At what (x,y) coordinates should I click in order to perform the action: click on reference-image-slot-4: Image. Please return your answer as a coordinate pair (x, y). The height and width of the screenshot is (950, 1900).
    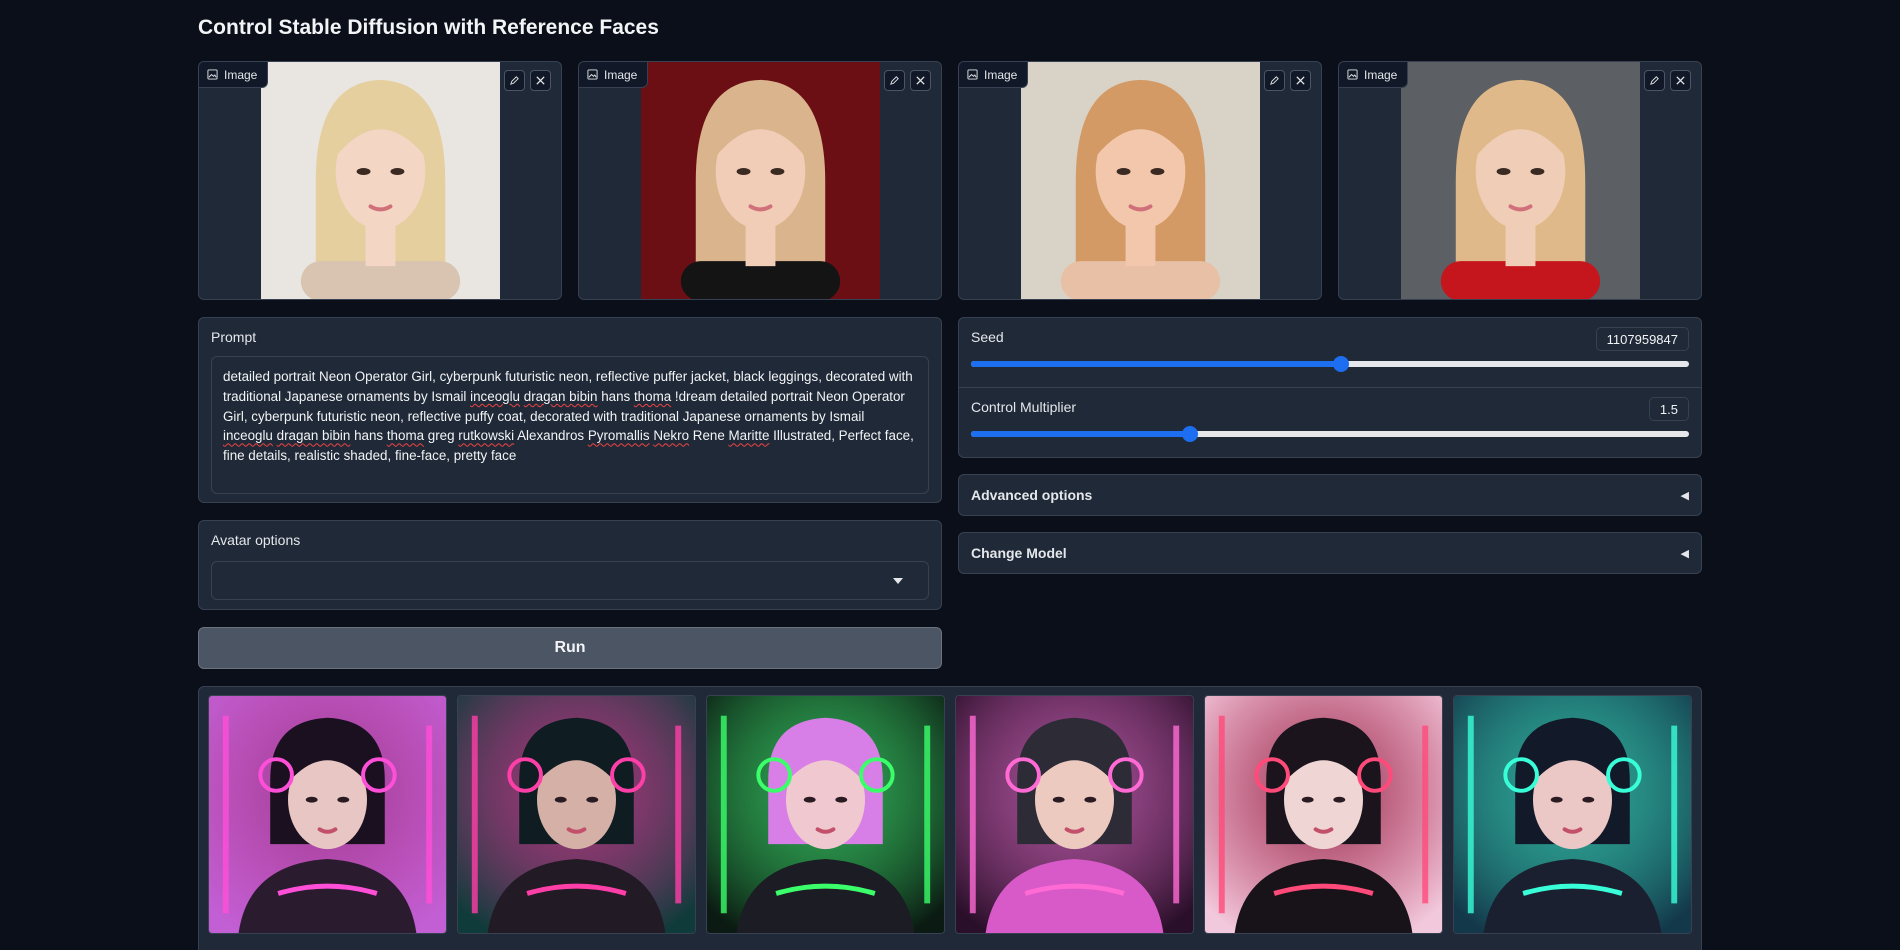
    Looking at the image, I should click on (1520, 180).